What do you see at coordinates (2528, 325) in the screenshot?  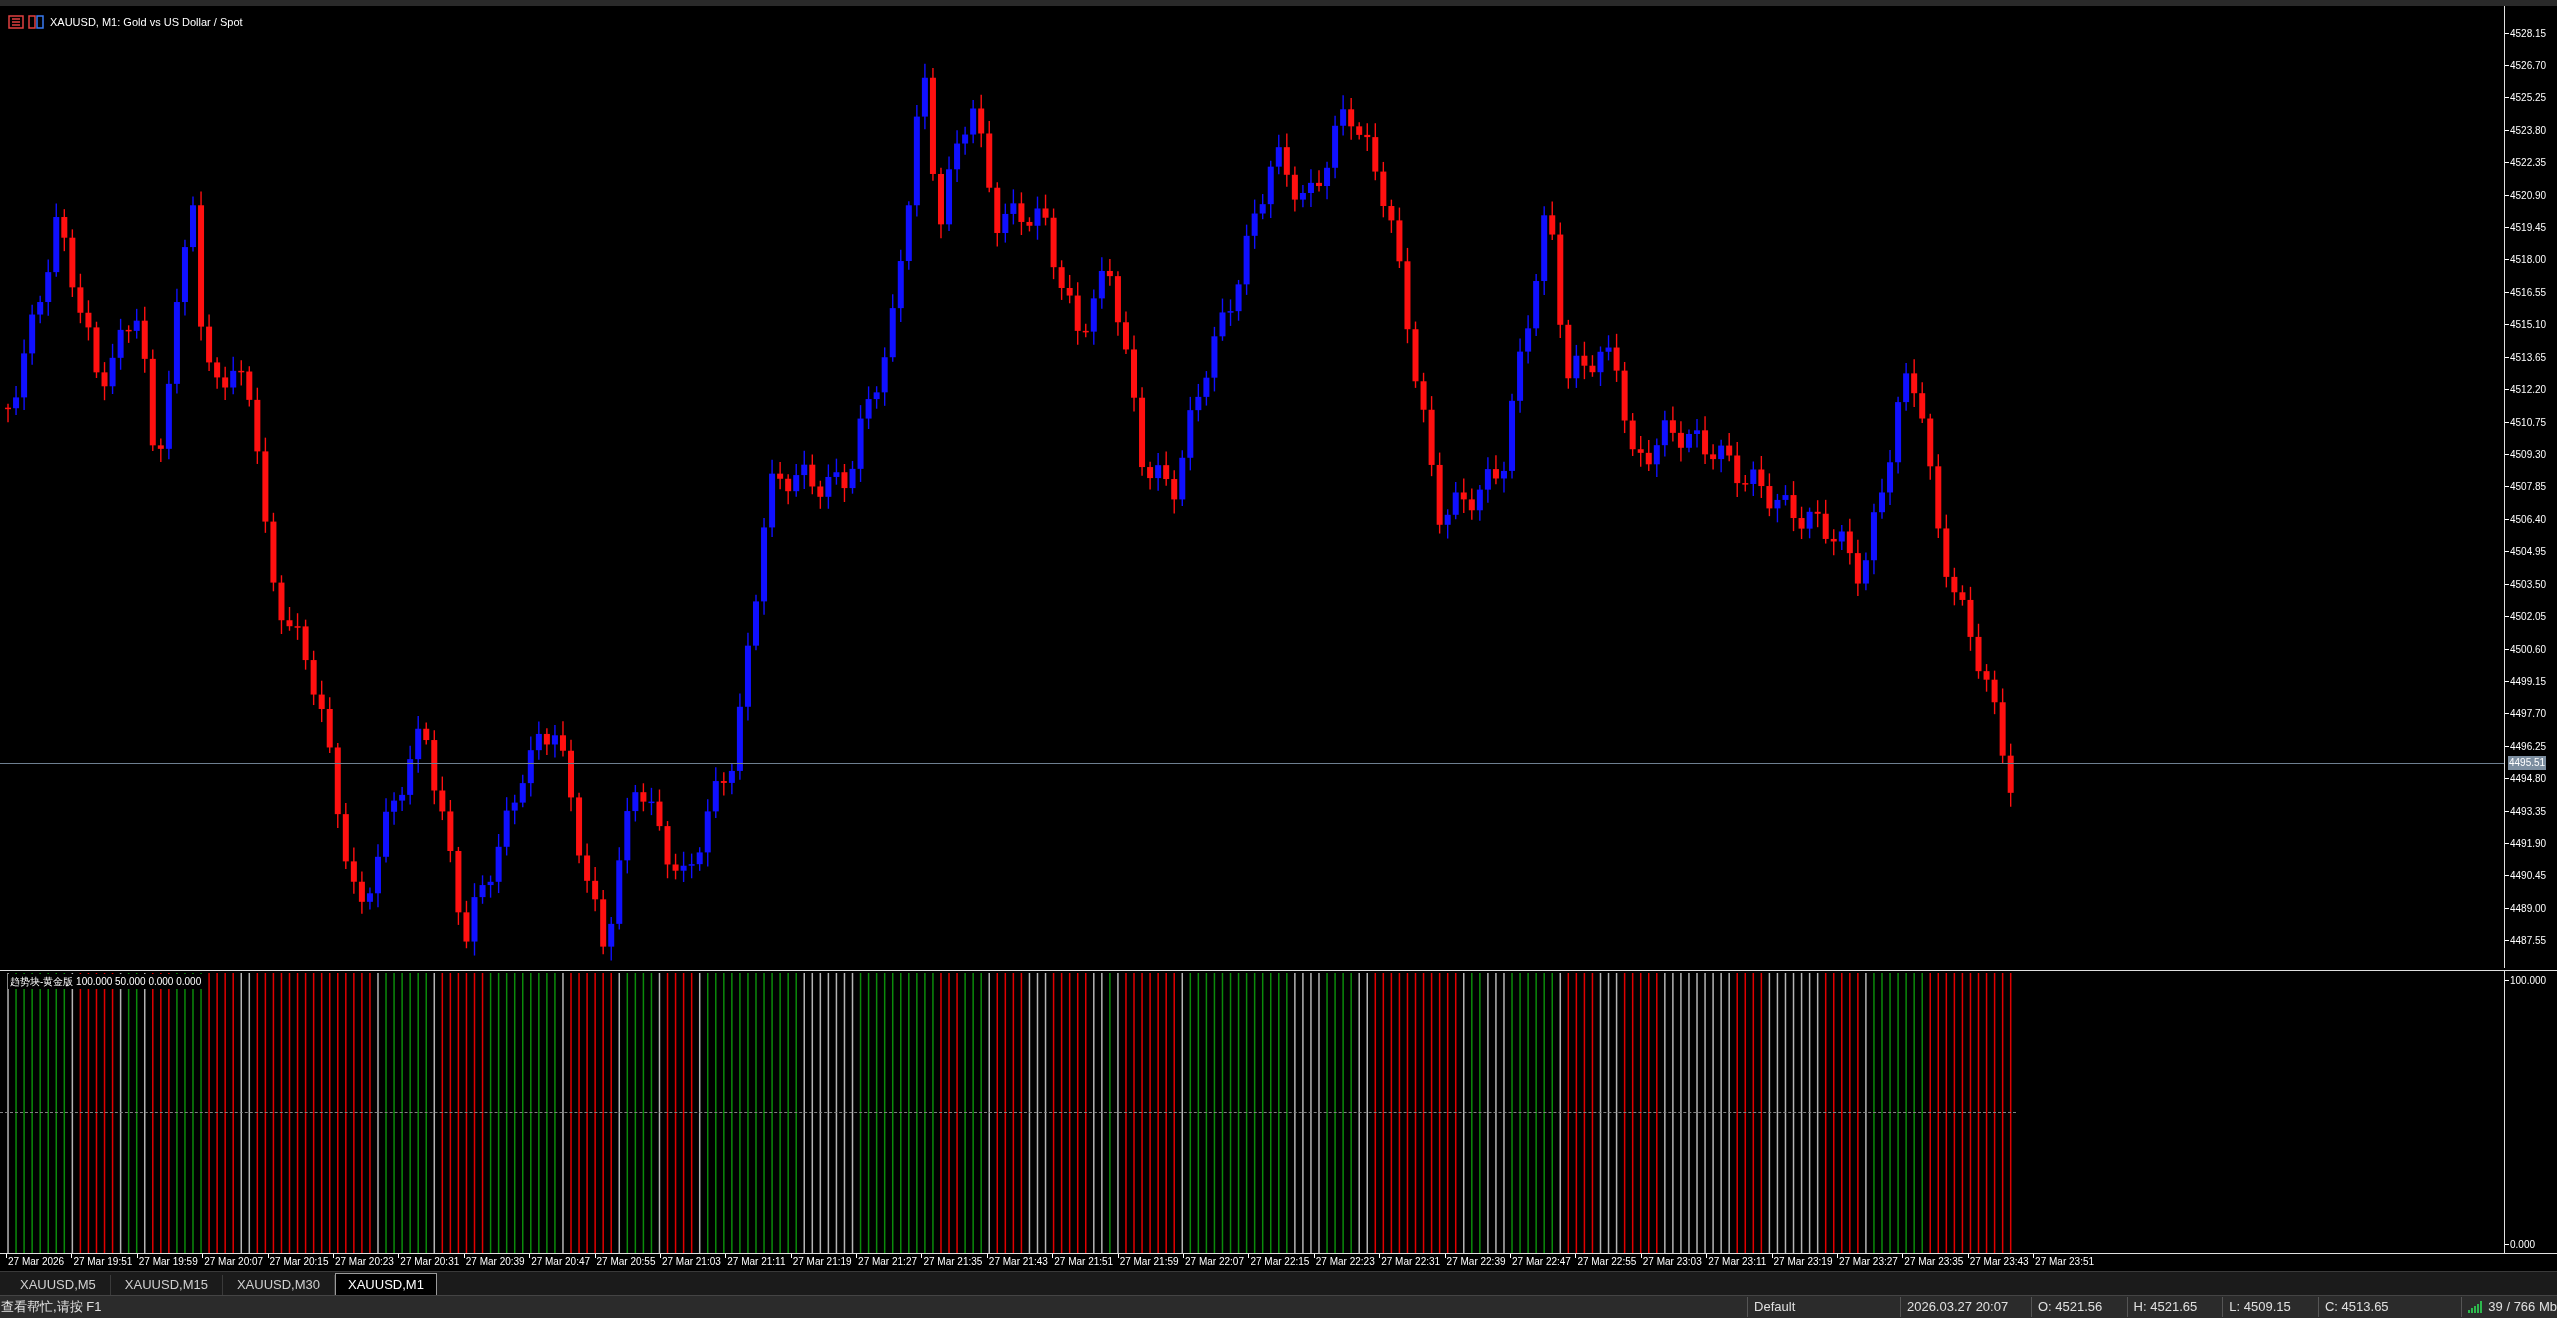 I see `price-label: 4515.10` at bounding box center [2528, 325].